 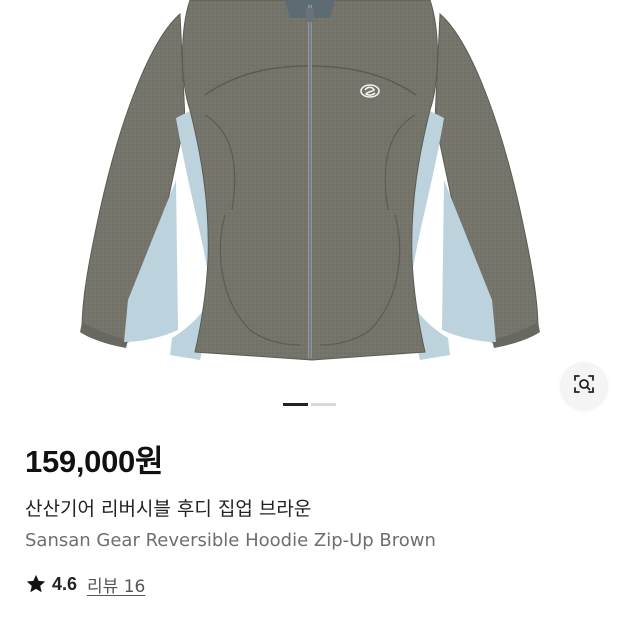 I want to click on image-search-button, so click(x=584, y=386).